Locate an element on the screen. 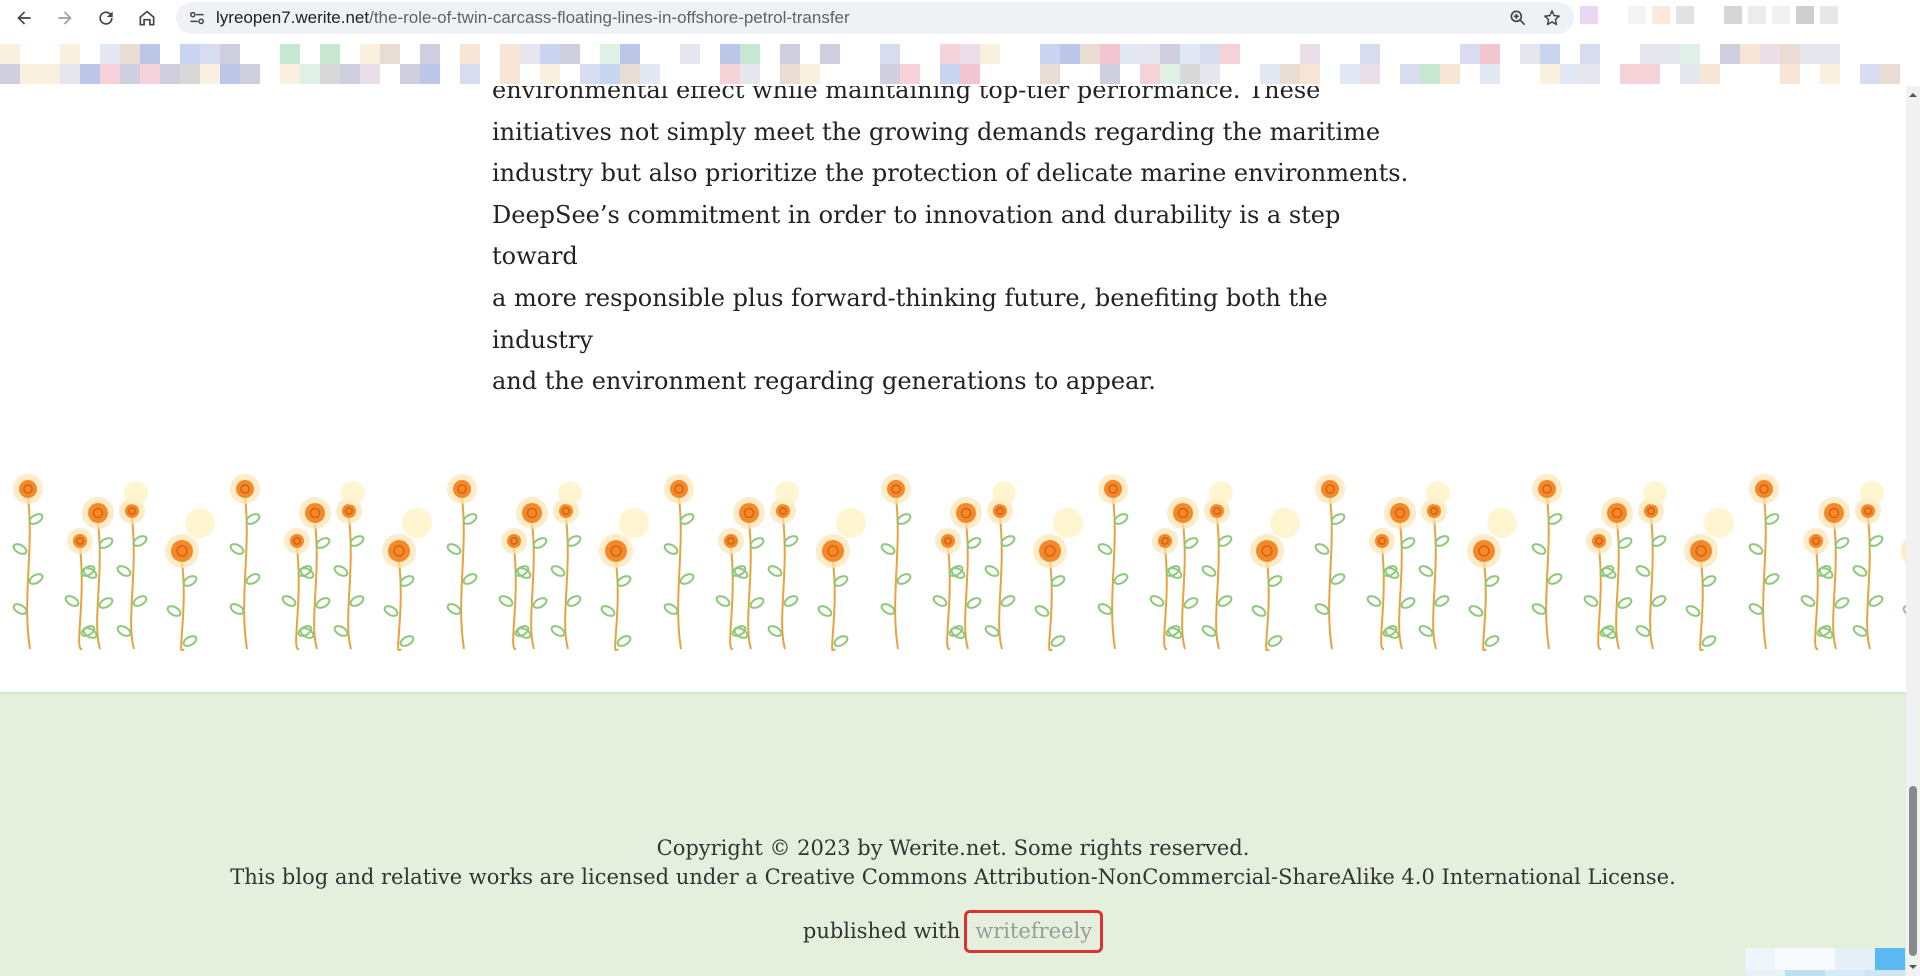 This screenshot has width=1920, height=976. scrollbar-thumb is located at coordinates (1913, 871).